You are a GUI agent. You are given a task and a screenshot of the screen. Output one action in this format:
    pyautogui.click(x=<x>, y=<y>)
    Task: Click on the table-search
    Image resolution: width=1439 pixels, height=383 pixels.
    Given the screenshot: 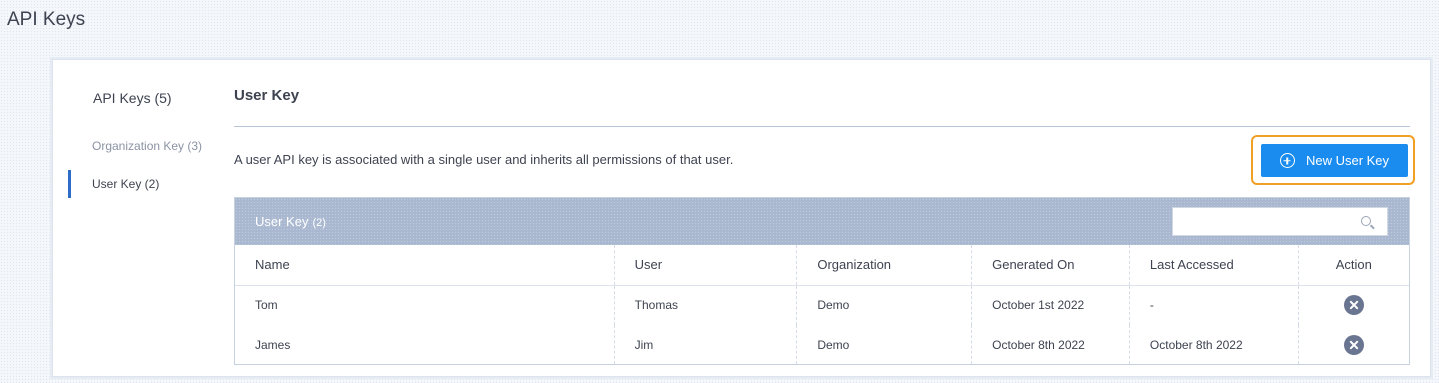 What is the action you would take?
    pyautogui.click(x=1280, y=221)
    